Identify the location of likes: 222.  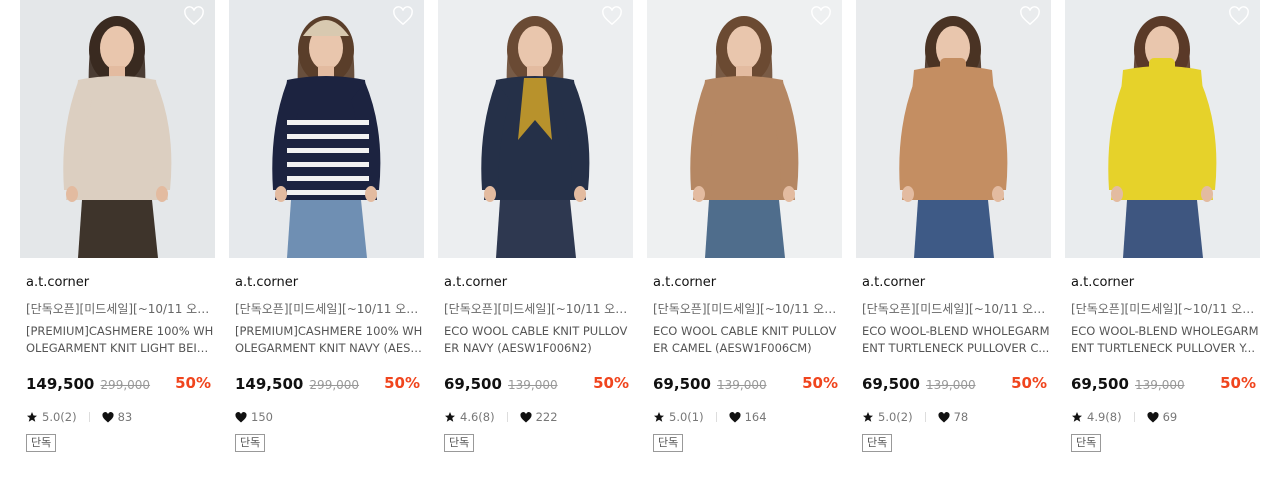
(539, 417).